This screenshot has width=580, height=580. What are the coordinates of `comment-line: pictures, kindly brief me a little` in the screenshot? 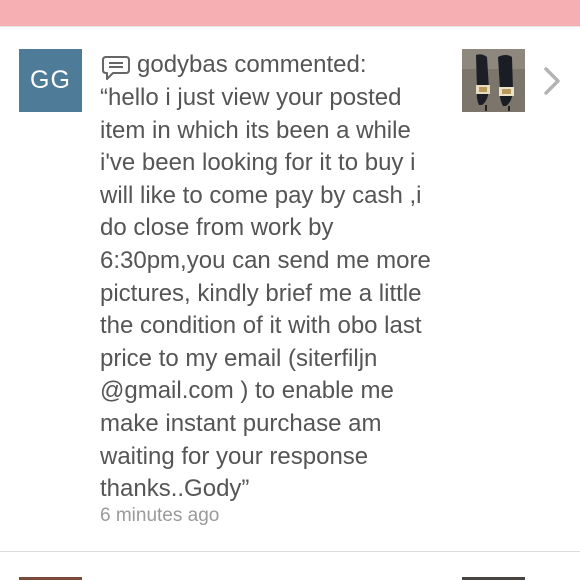 It's located at (261, 293).